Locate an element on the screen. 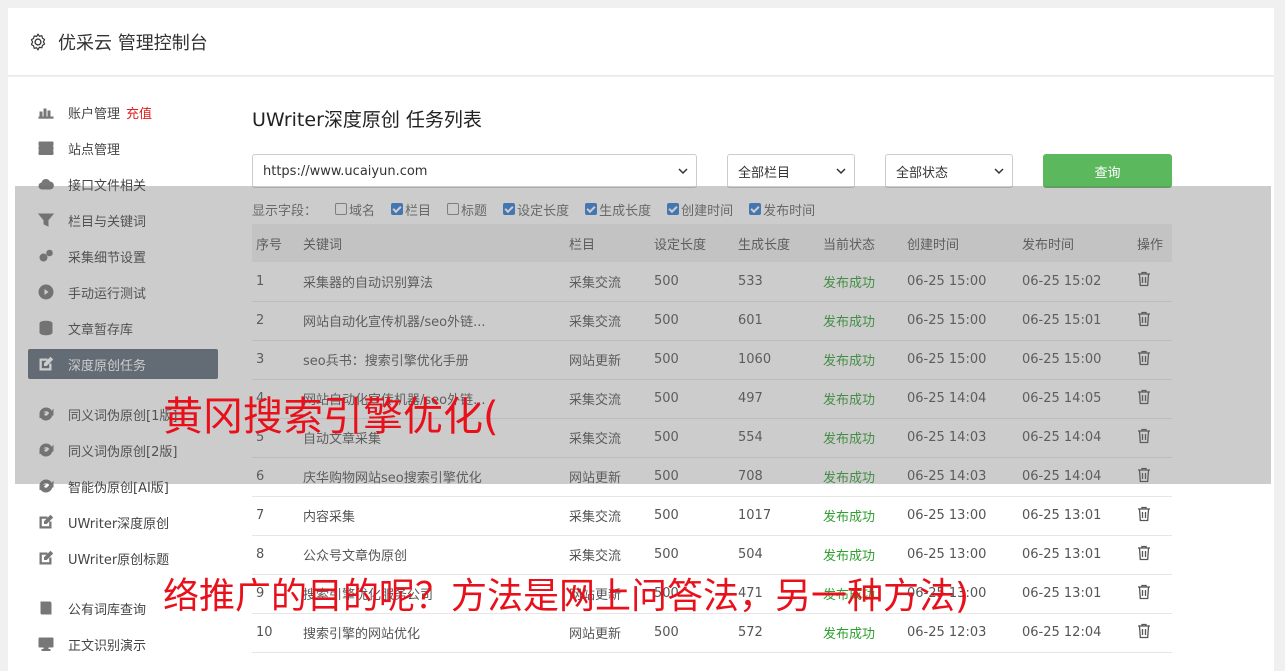 This screenshot has height=671, width=1285. sidebar-item-label: 站点管理 is located at coordinates (94, 150).